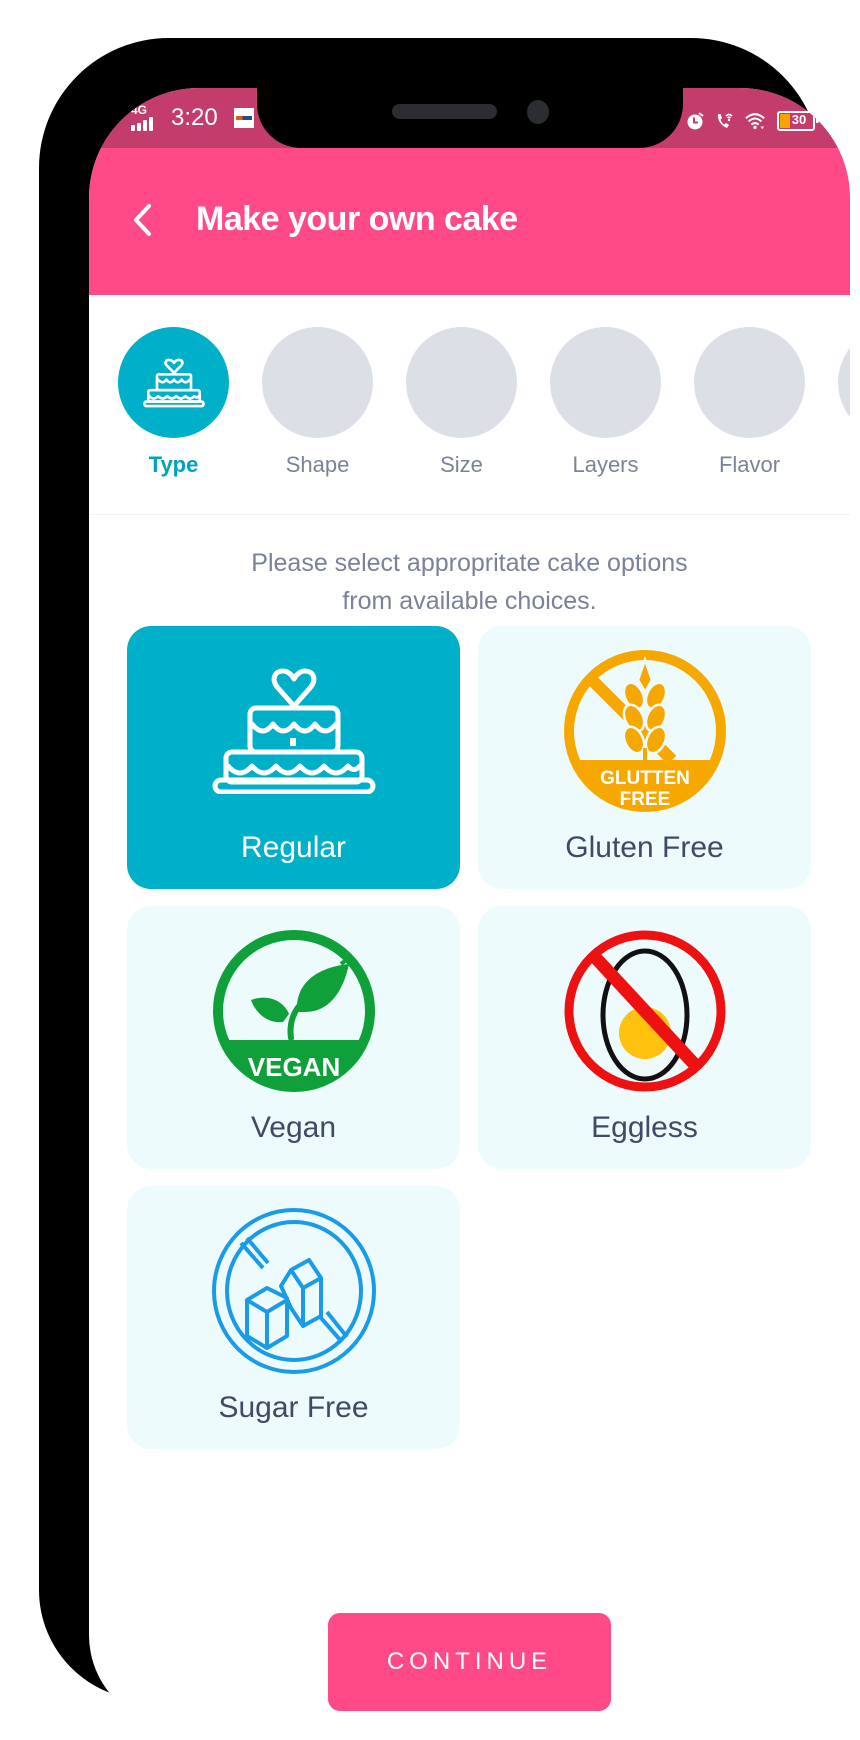  Describe the element at coordinates (645, 778) in the screenshot. I see `gluten-badge-line-1: GLUTTEN` at that location.